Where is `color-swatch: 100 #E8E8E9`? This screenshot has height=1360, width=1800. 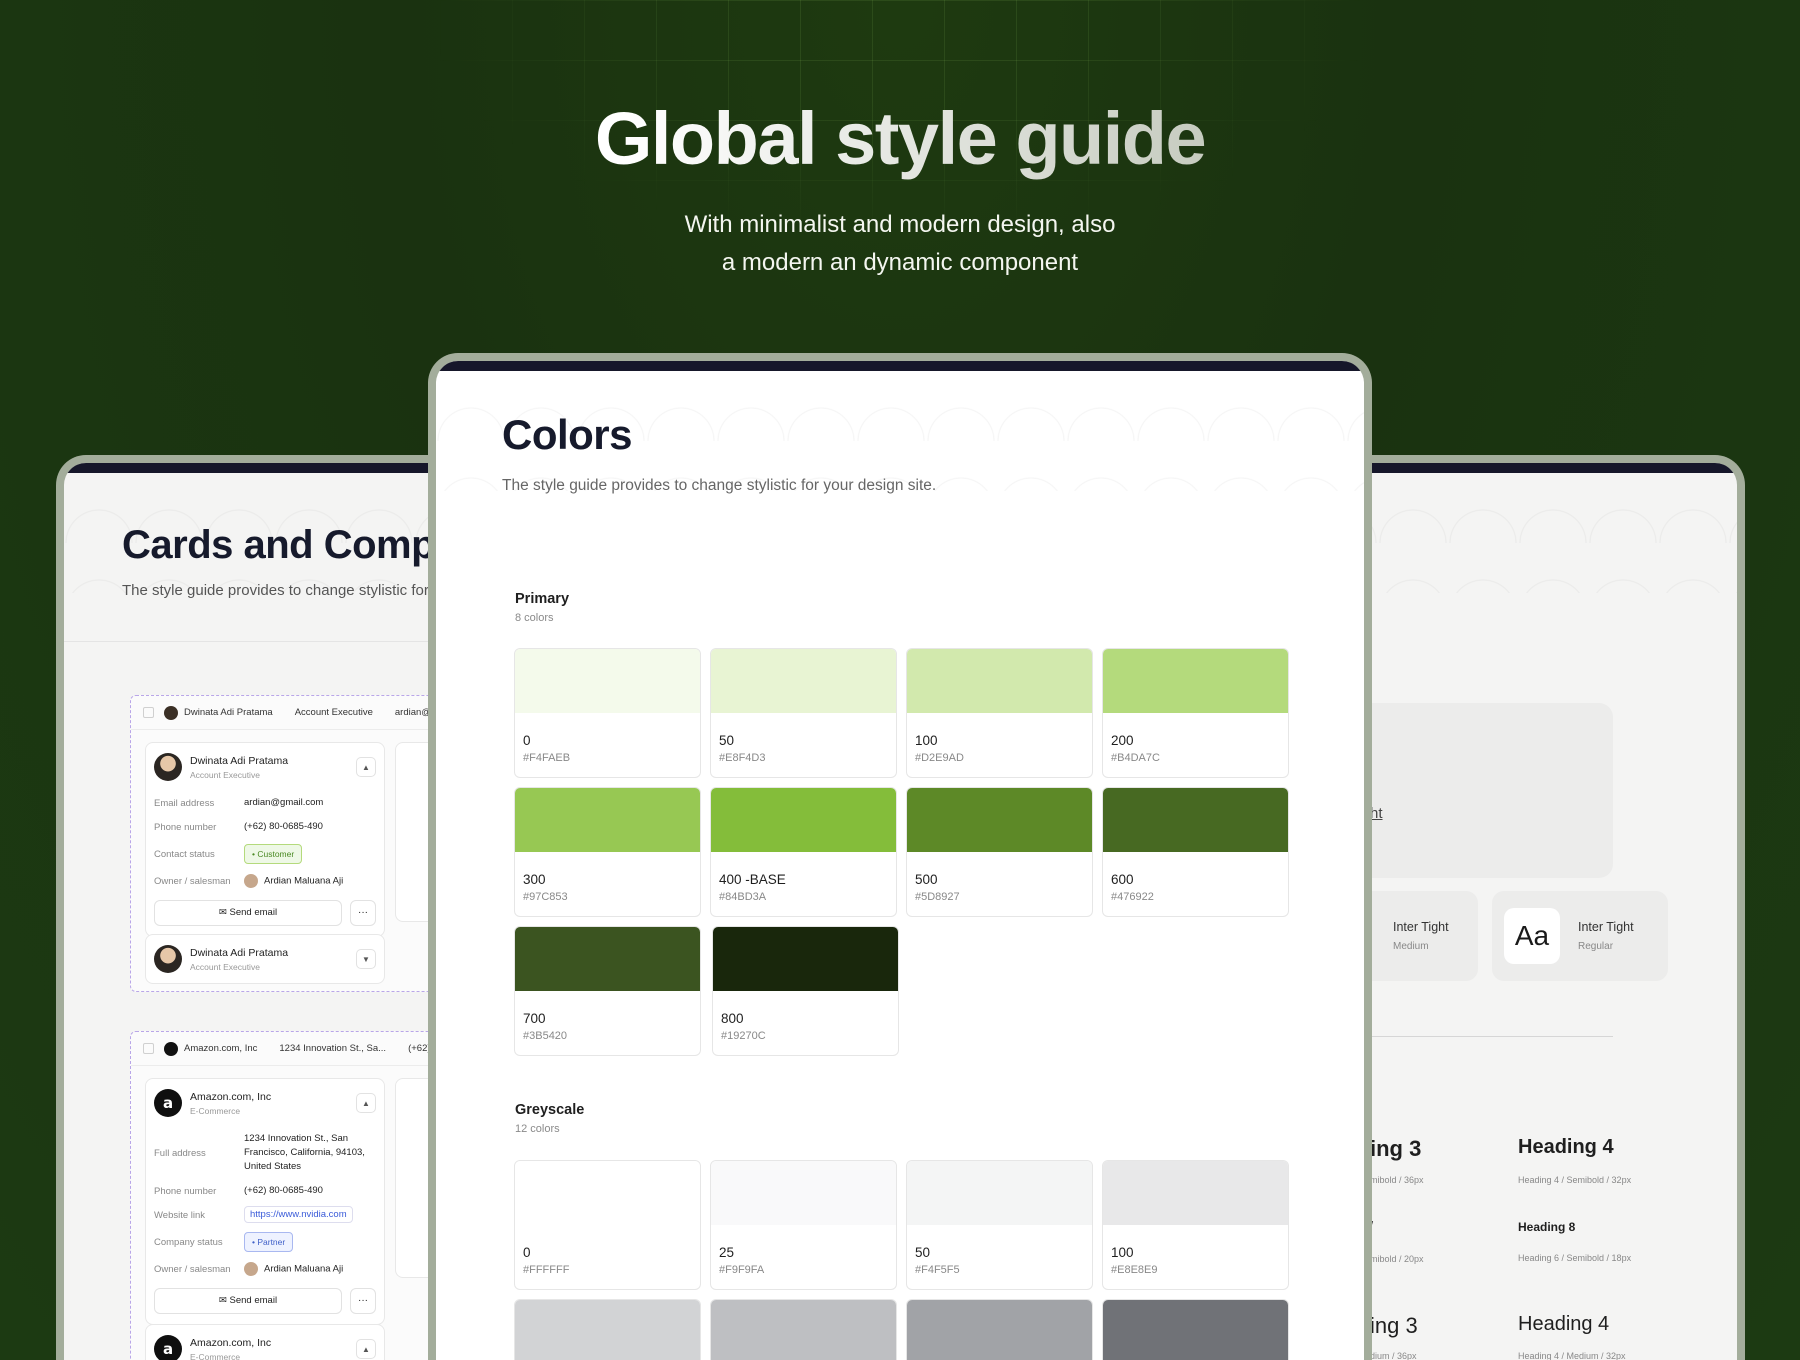 color-swatch: 100 #E8E8E9 is located at coordinates (1195, 1225).